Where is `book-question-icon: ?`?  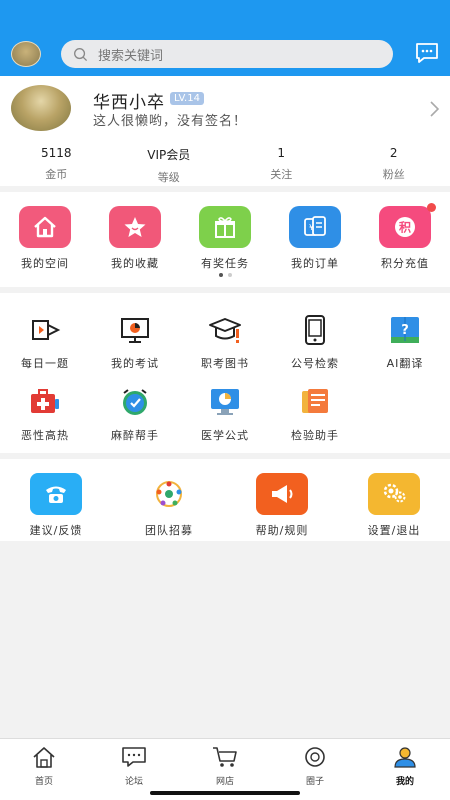
book-question-icon: ? is located at coordinates (405, 330).